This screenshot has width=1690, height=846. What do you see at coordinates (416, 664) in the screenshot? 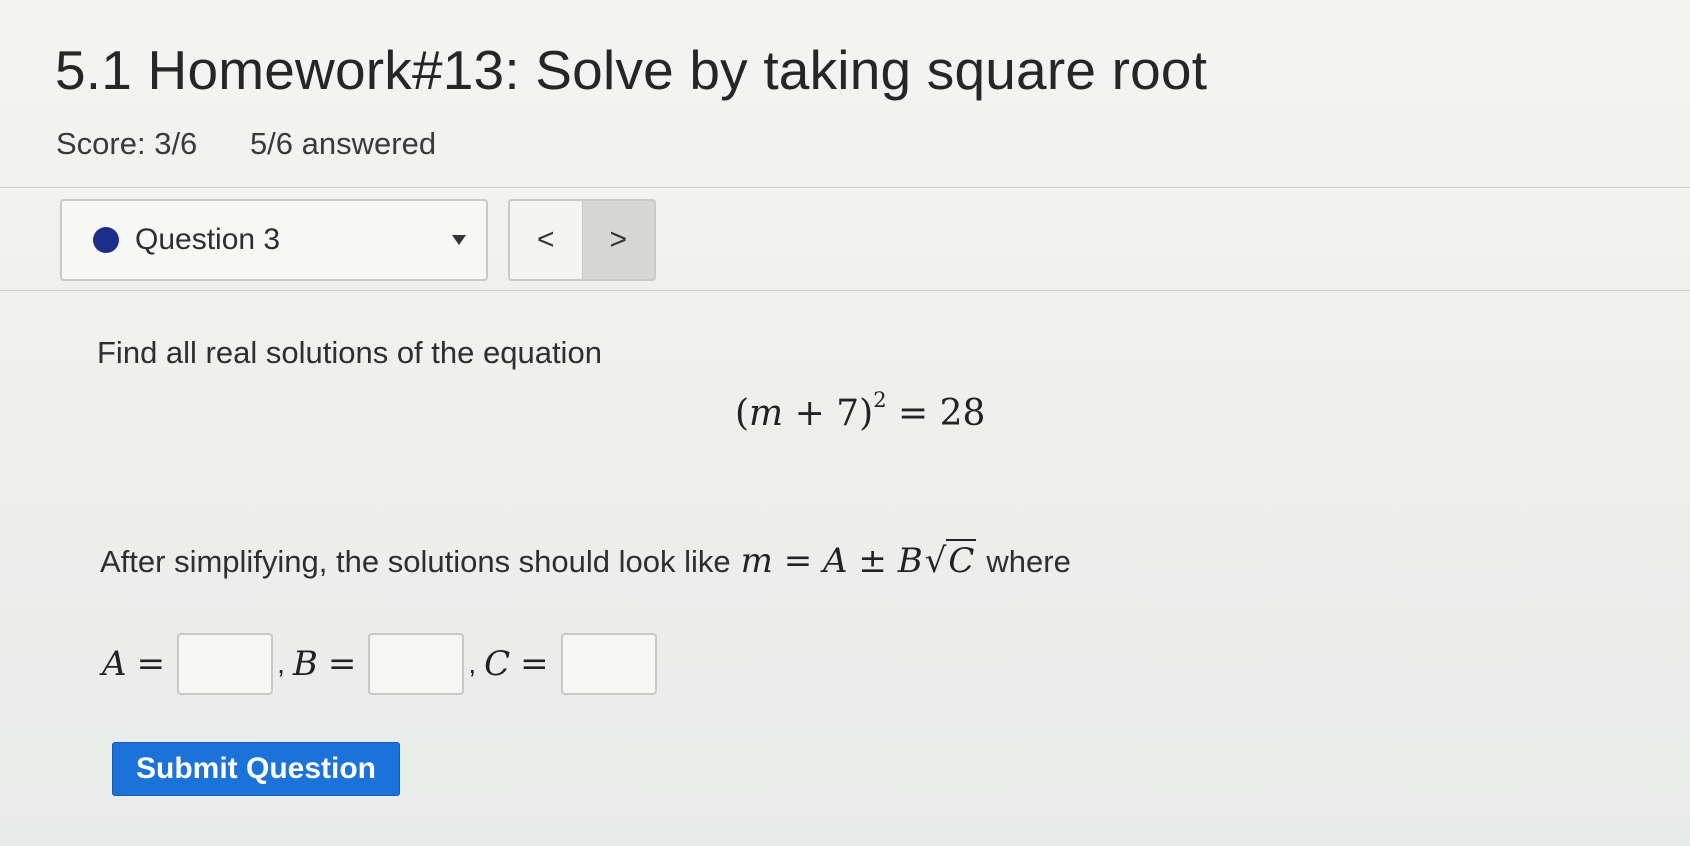
I see `answer-b-input` at bounding box center [416, 664].